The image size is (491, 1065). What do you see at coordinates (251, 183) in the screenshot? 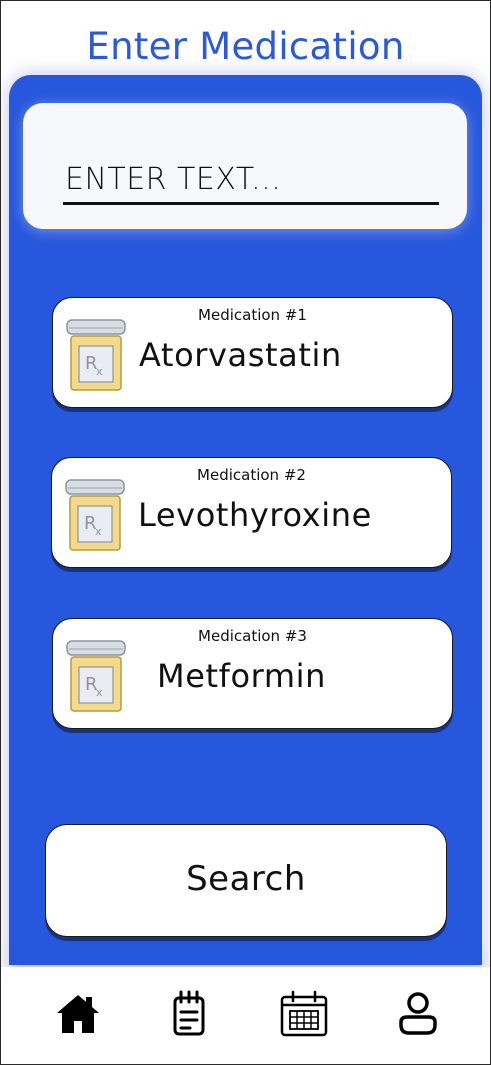
I see `medication-search-input` at bounding box center [251, 183].